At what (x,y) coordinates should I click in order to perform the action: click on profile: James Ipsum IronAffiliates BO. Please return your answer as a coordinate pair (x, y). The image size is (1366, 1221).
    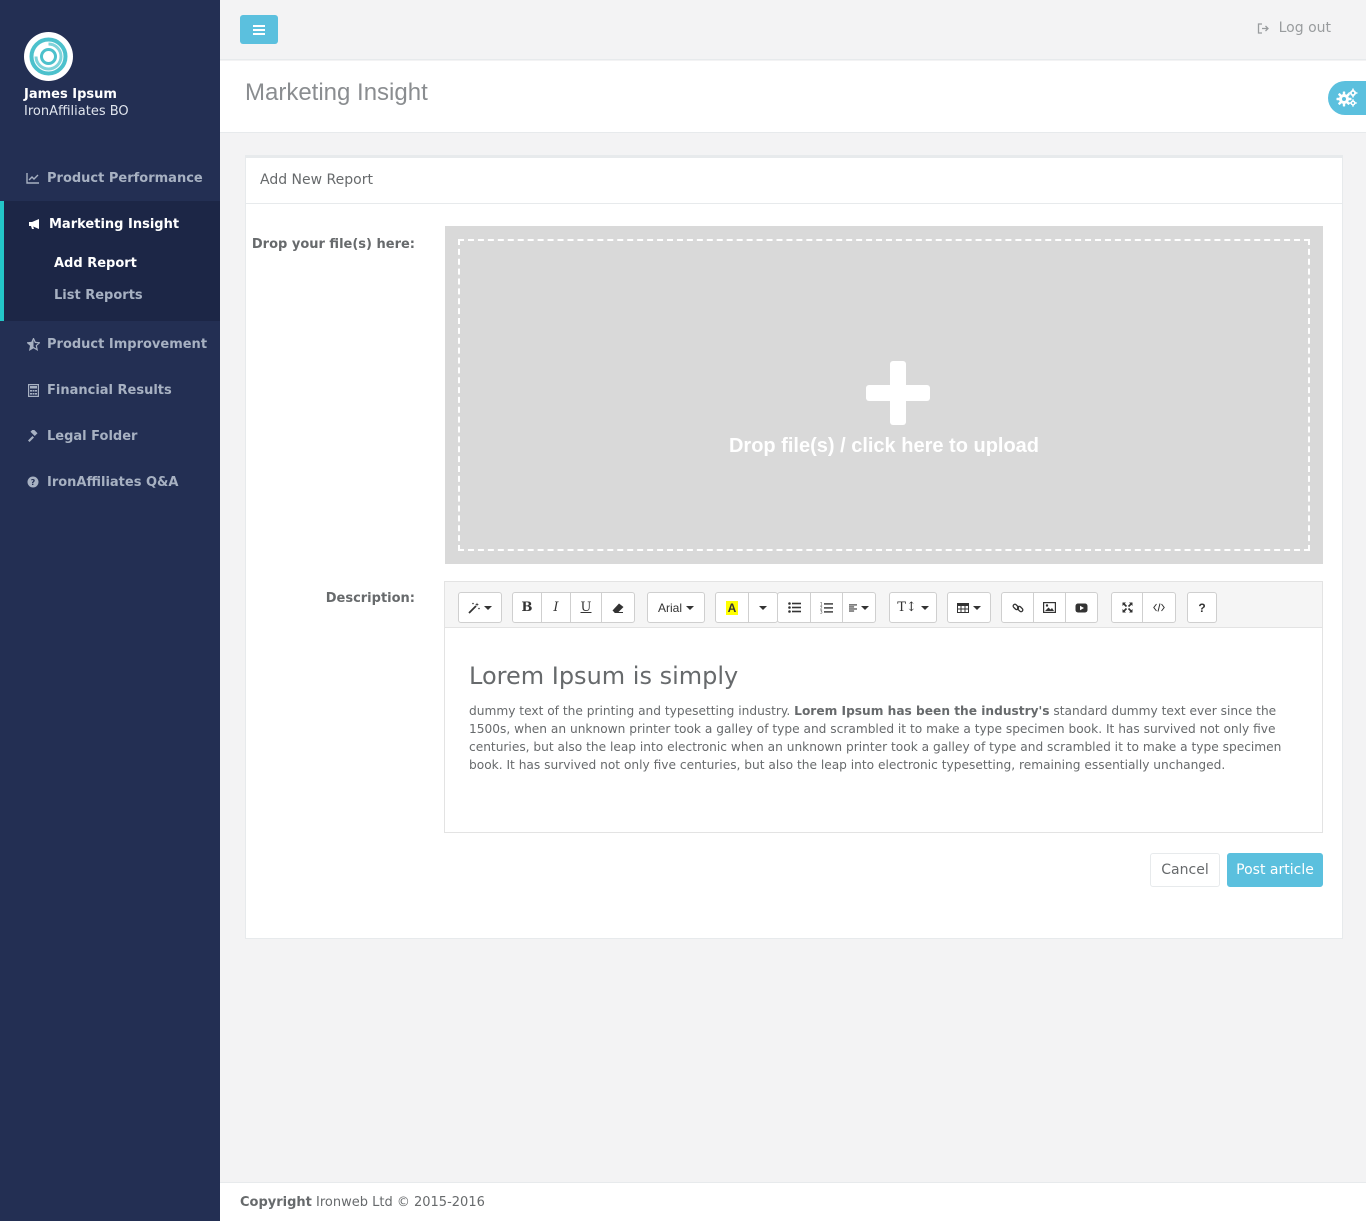
    Looking at the image, I should click on (76, 75).